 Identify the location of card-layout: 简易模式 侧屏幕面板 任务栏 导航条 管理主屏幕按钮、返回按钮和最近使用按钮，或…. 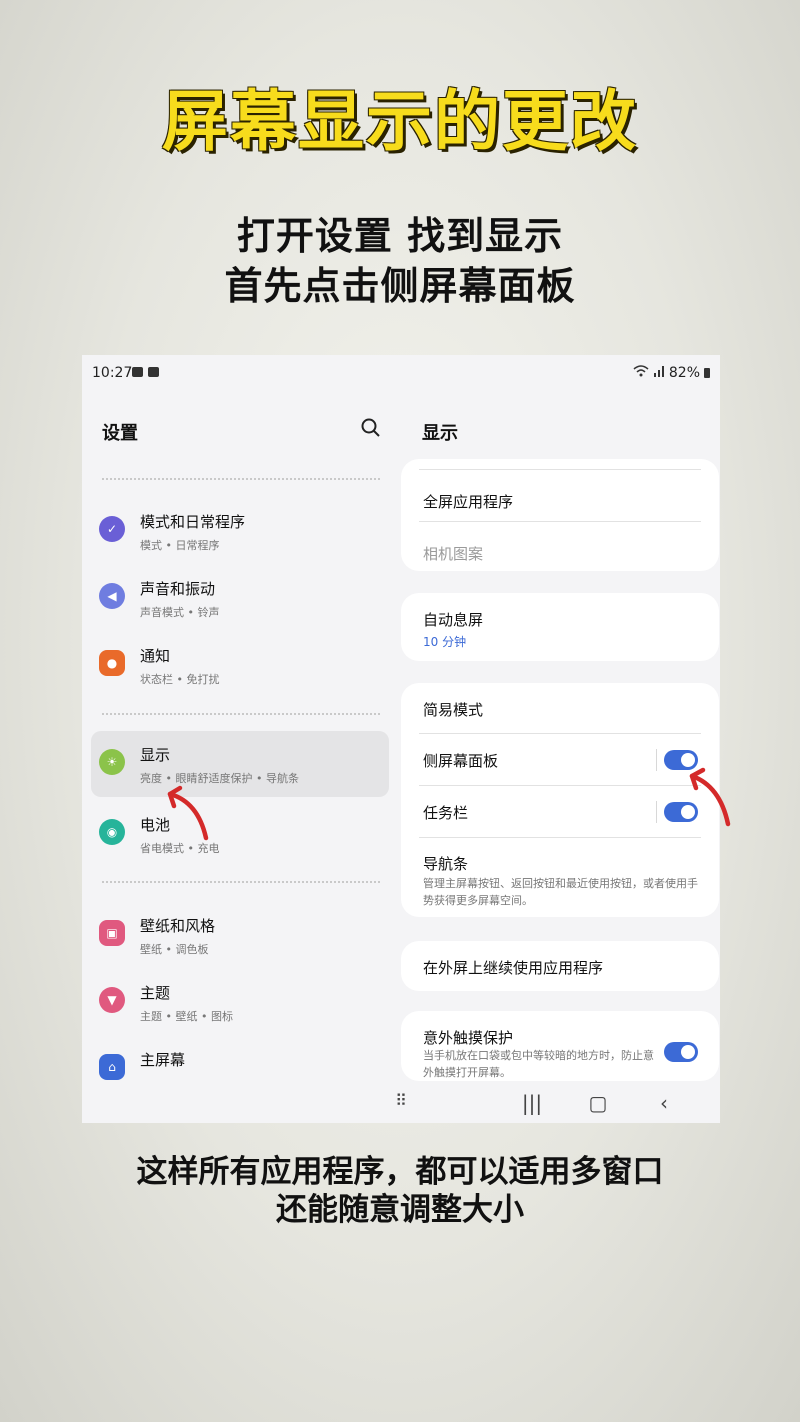
(560, 800).